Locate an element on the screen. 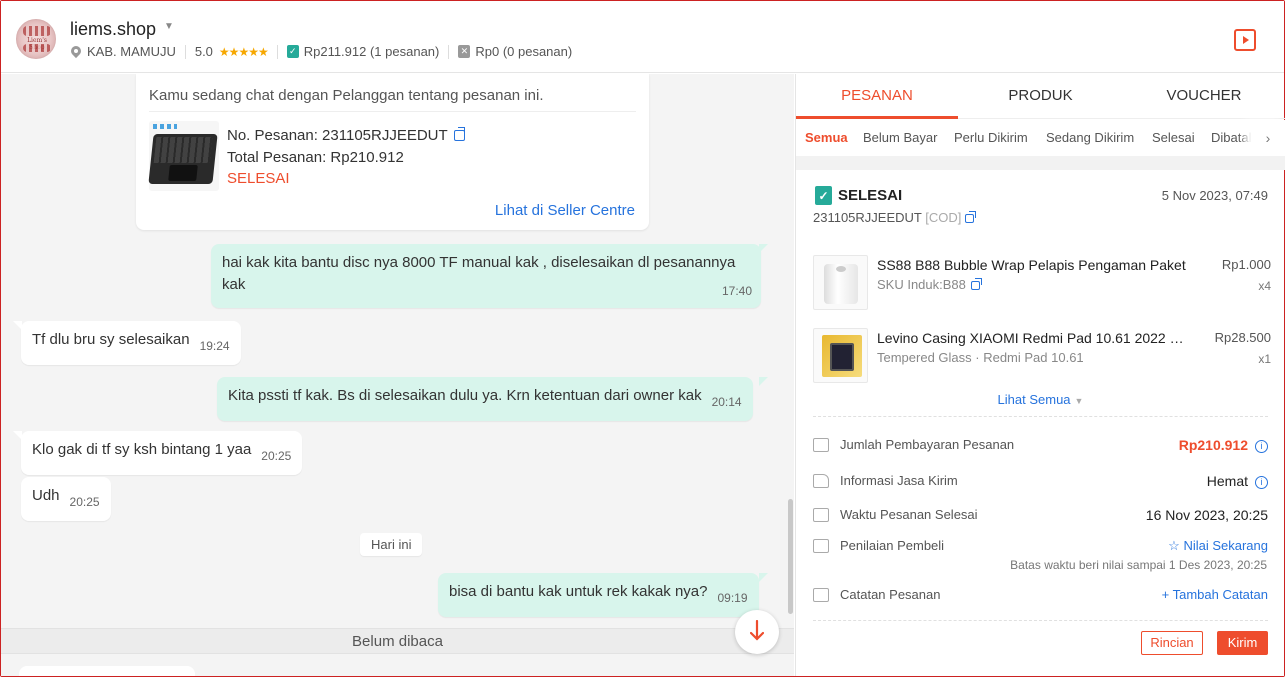  payment-icon is located at coordinates (821, 445).